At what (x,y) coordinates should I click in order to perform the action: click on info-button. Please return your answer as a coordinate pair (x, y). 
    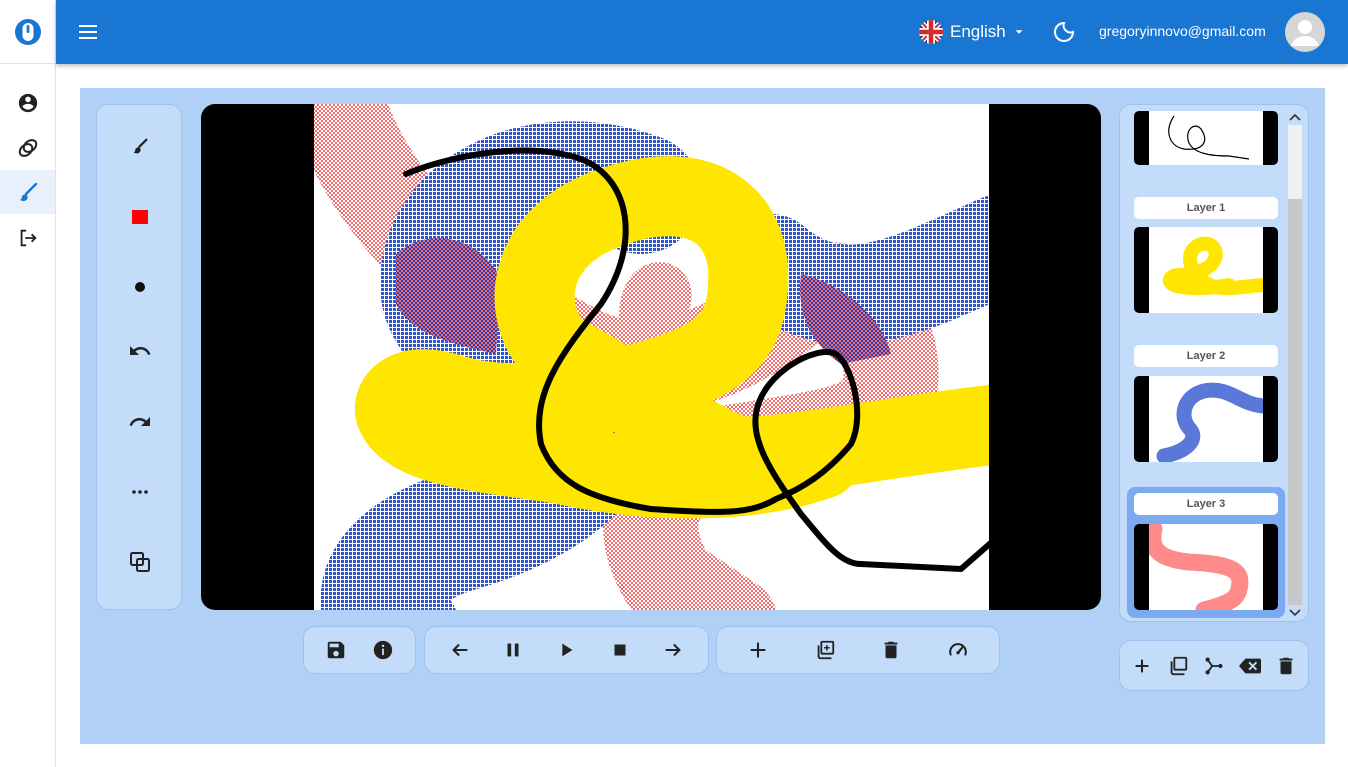
    Looking at the image, I should click on (383, 650).